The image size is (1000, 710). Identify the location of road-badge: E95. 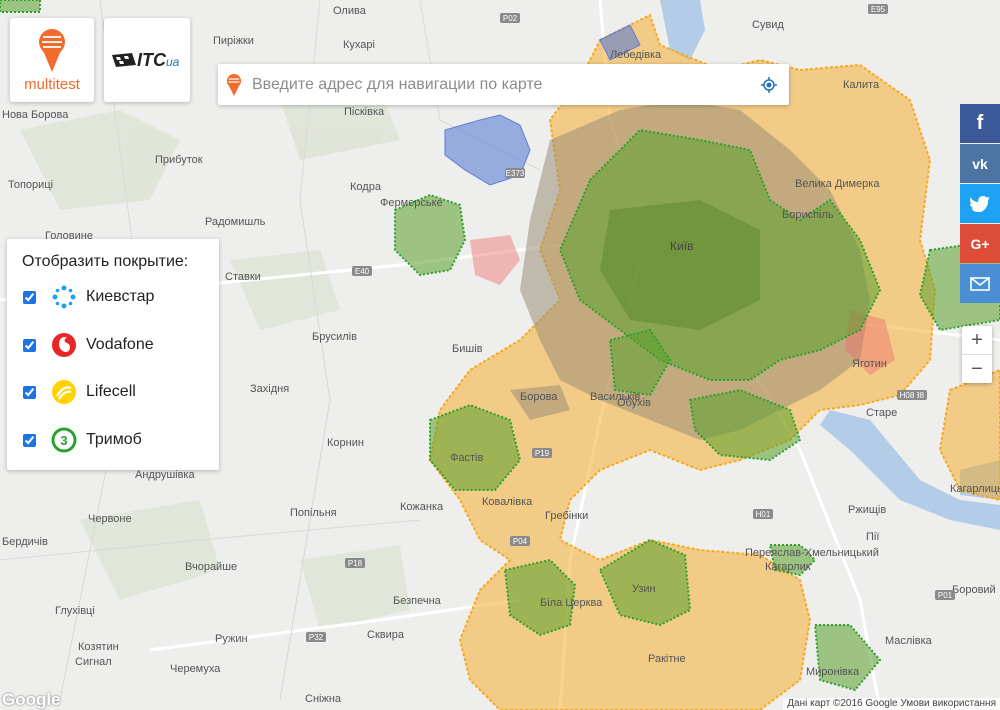
(878, 9).